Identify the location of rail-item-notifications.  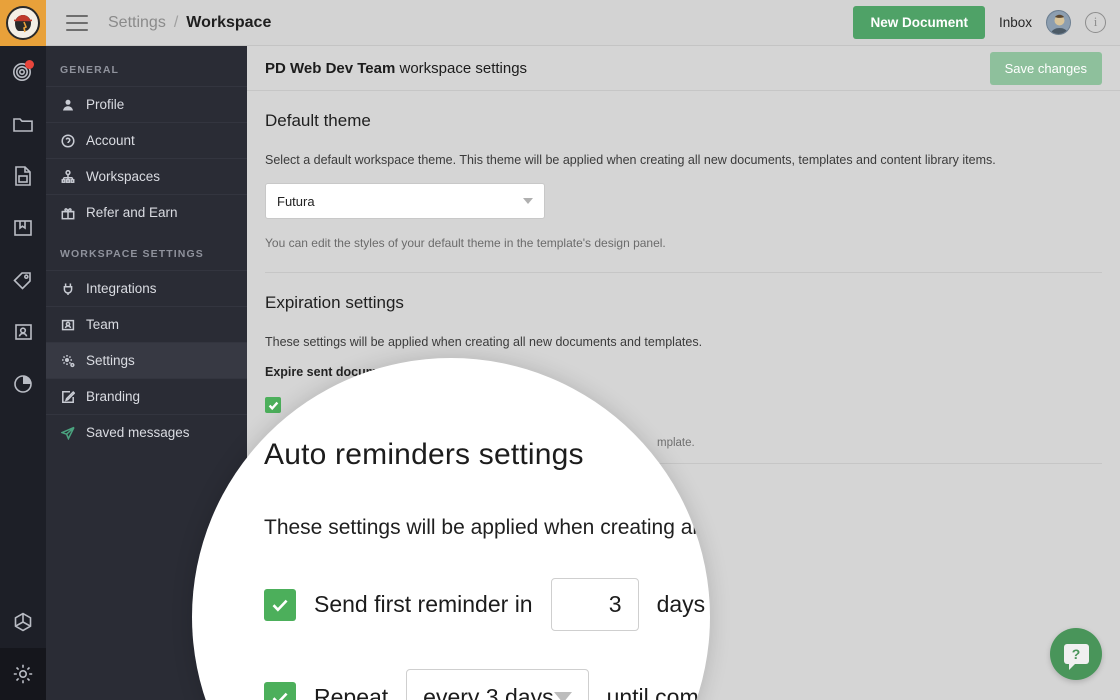
(23, 72).